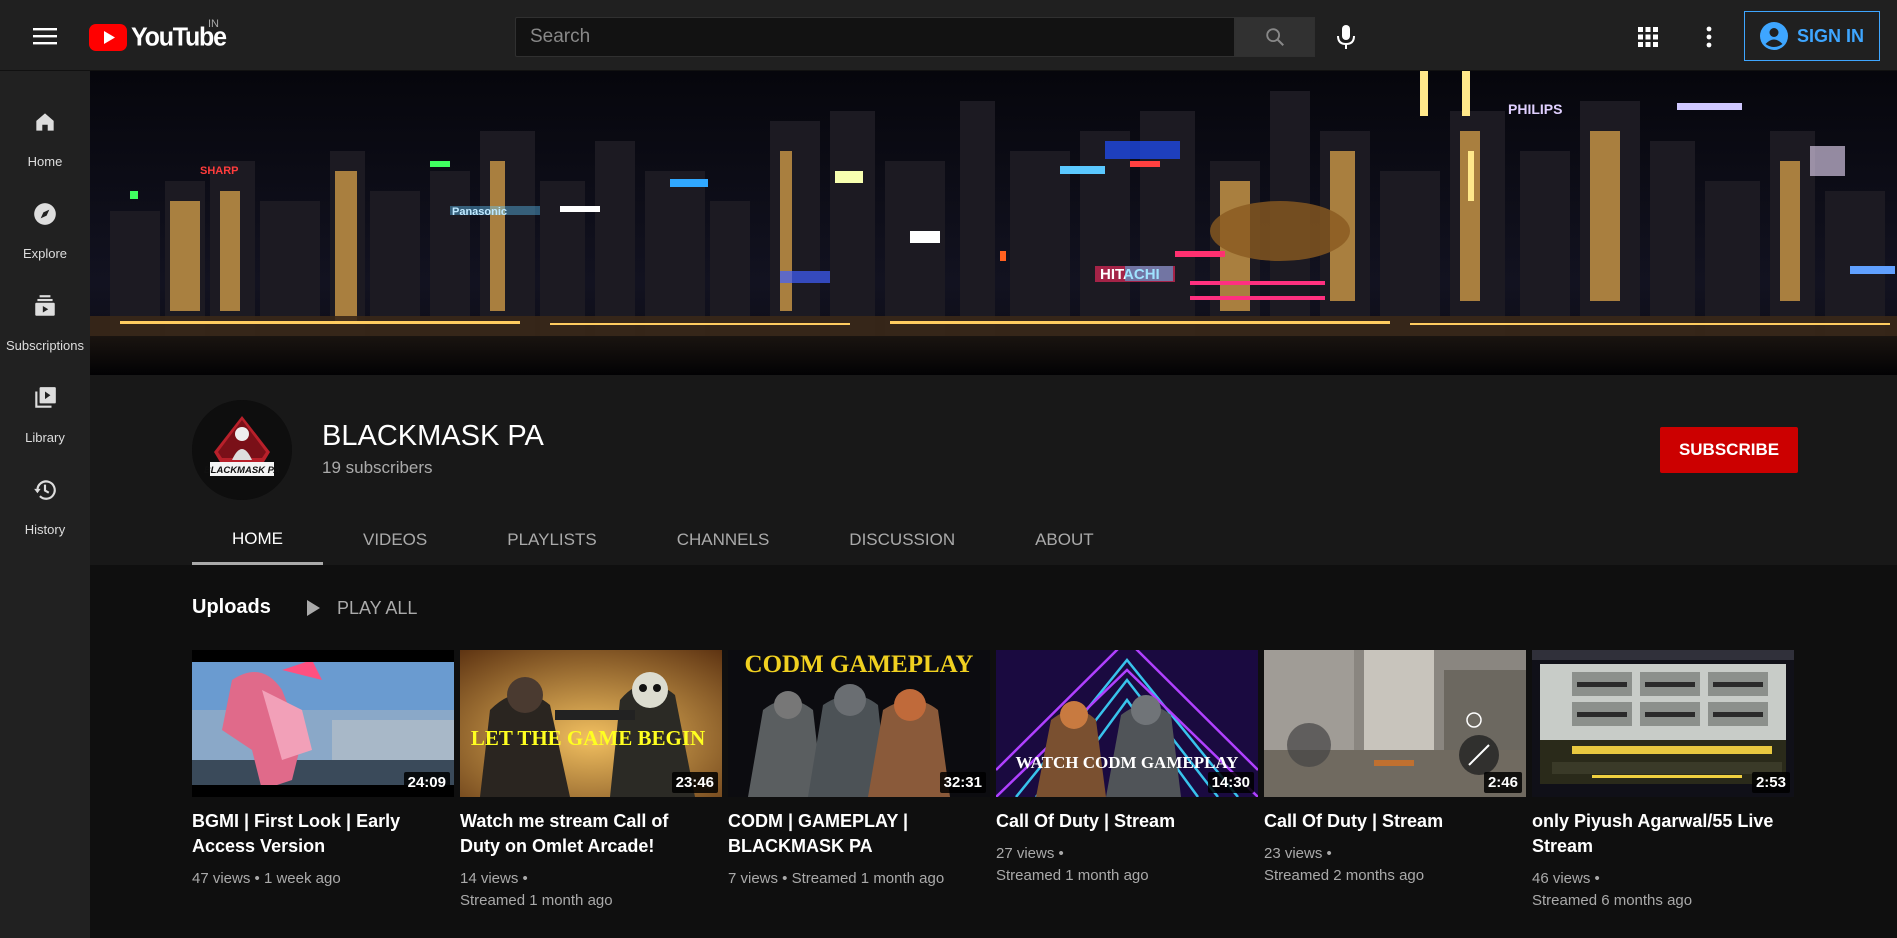 This screenshot has height=938, width=1897. I want to click on video-title: CODM | GAMEPLAY | BLACKMASK PA, so click(853, 834).